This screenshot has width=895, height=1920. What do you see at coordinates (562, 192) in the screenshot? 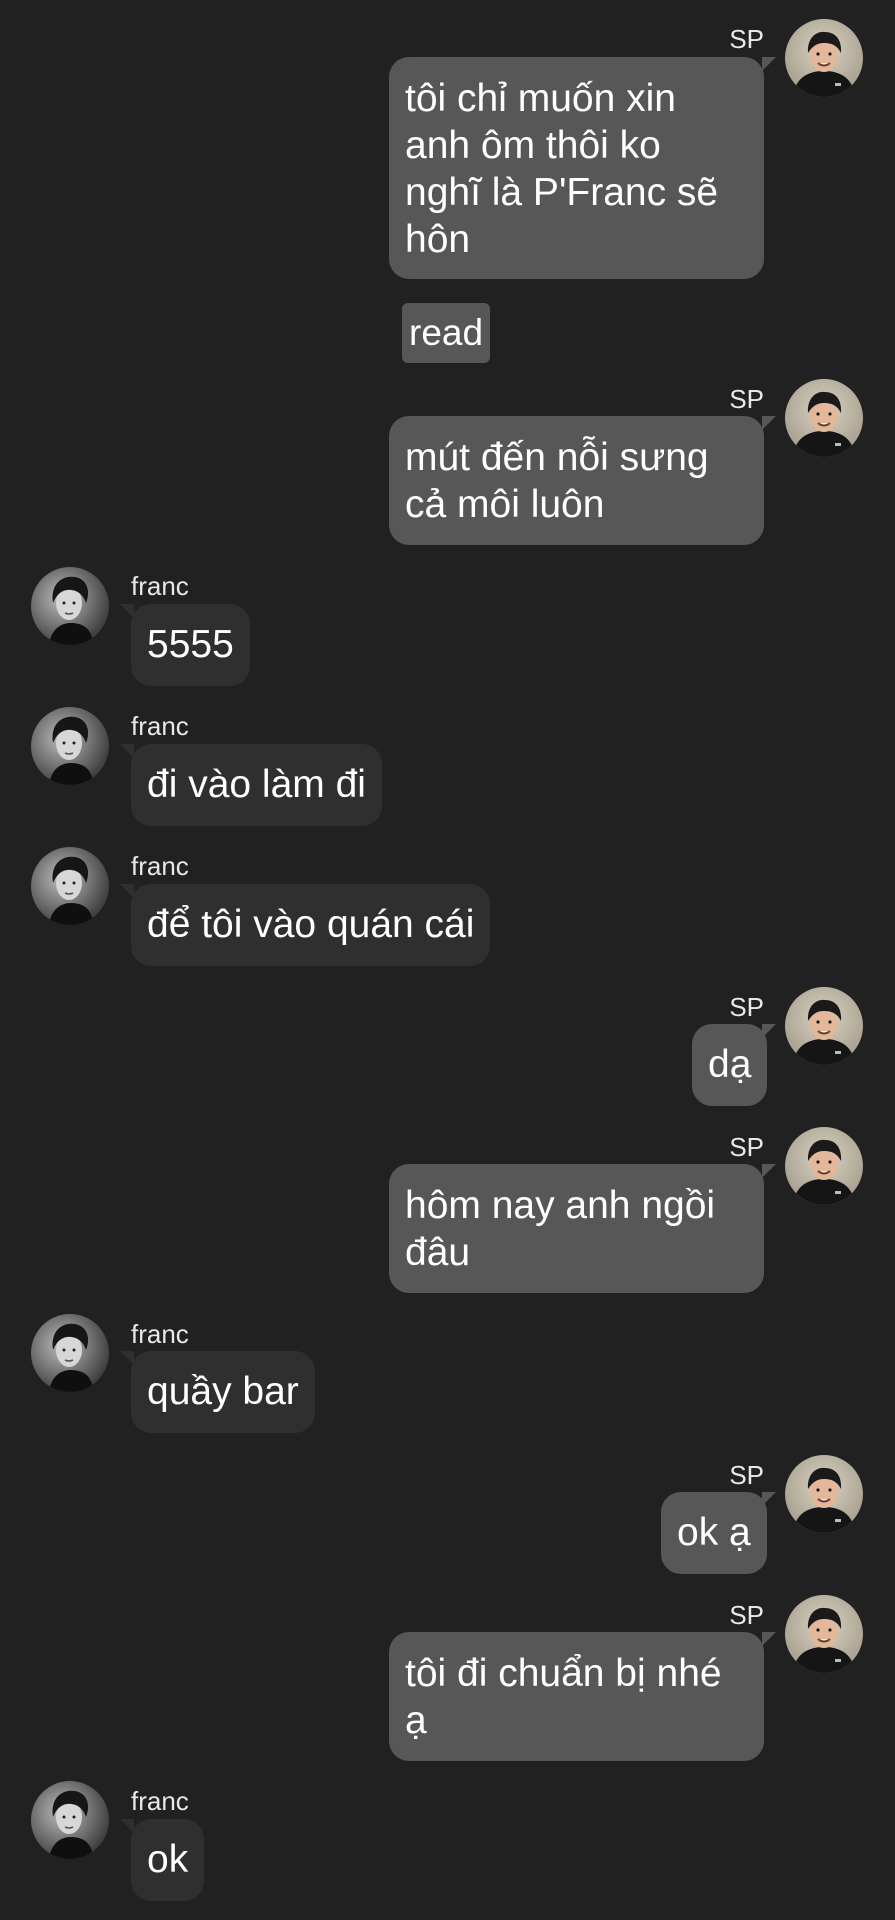
I see `message-line: nghĩ là P'Franc sẽ` at bounding box center [562, 192].